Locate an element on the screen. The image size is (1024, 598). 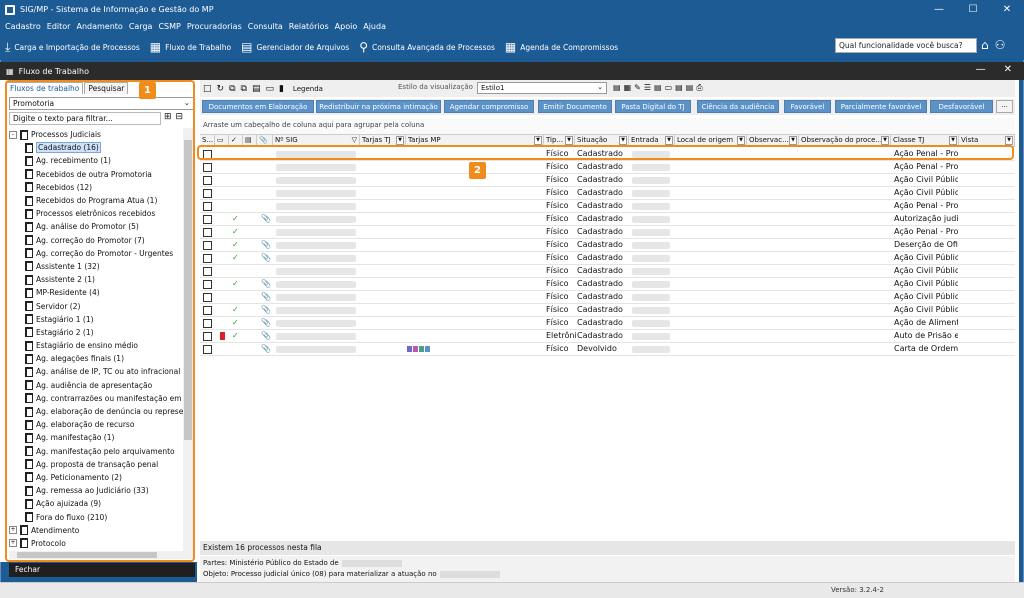
table-row: ✓ Físico Cadastrado Ação Penal - Pro is located at coordinates (607, 232).